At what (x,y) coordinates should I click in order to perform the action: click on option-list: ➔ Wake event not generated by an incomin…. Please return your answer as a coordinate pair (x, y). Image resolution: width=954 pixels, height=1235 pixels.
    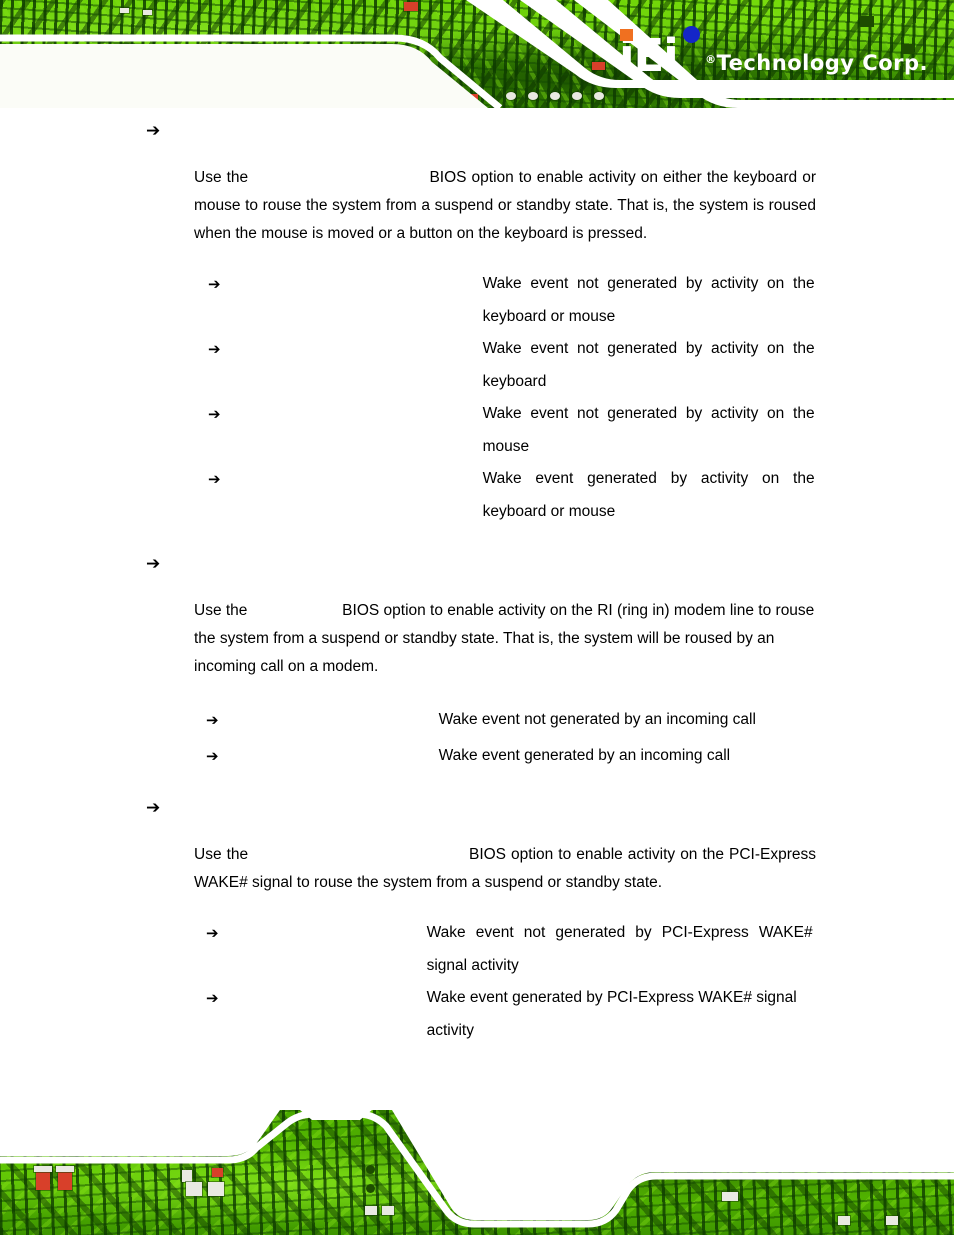
    Looking at the image, I should click on (477, 738).